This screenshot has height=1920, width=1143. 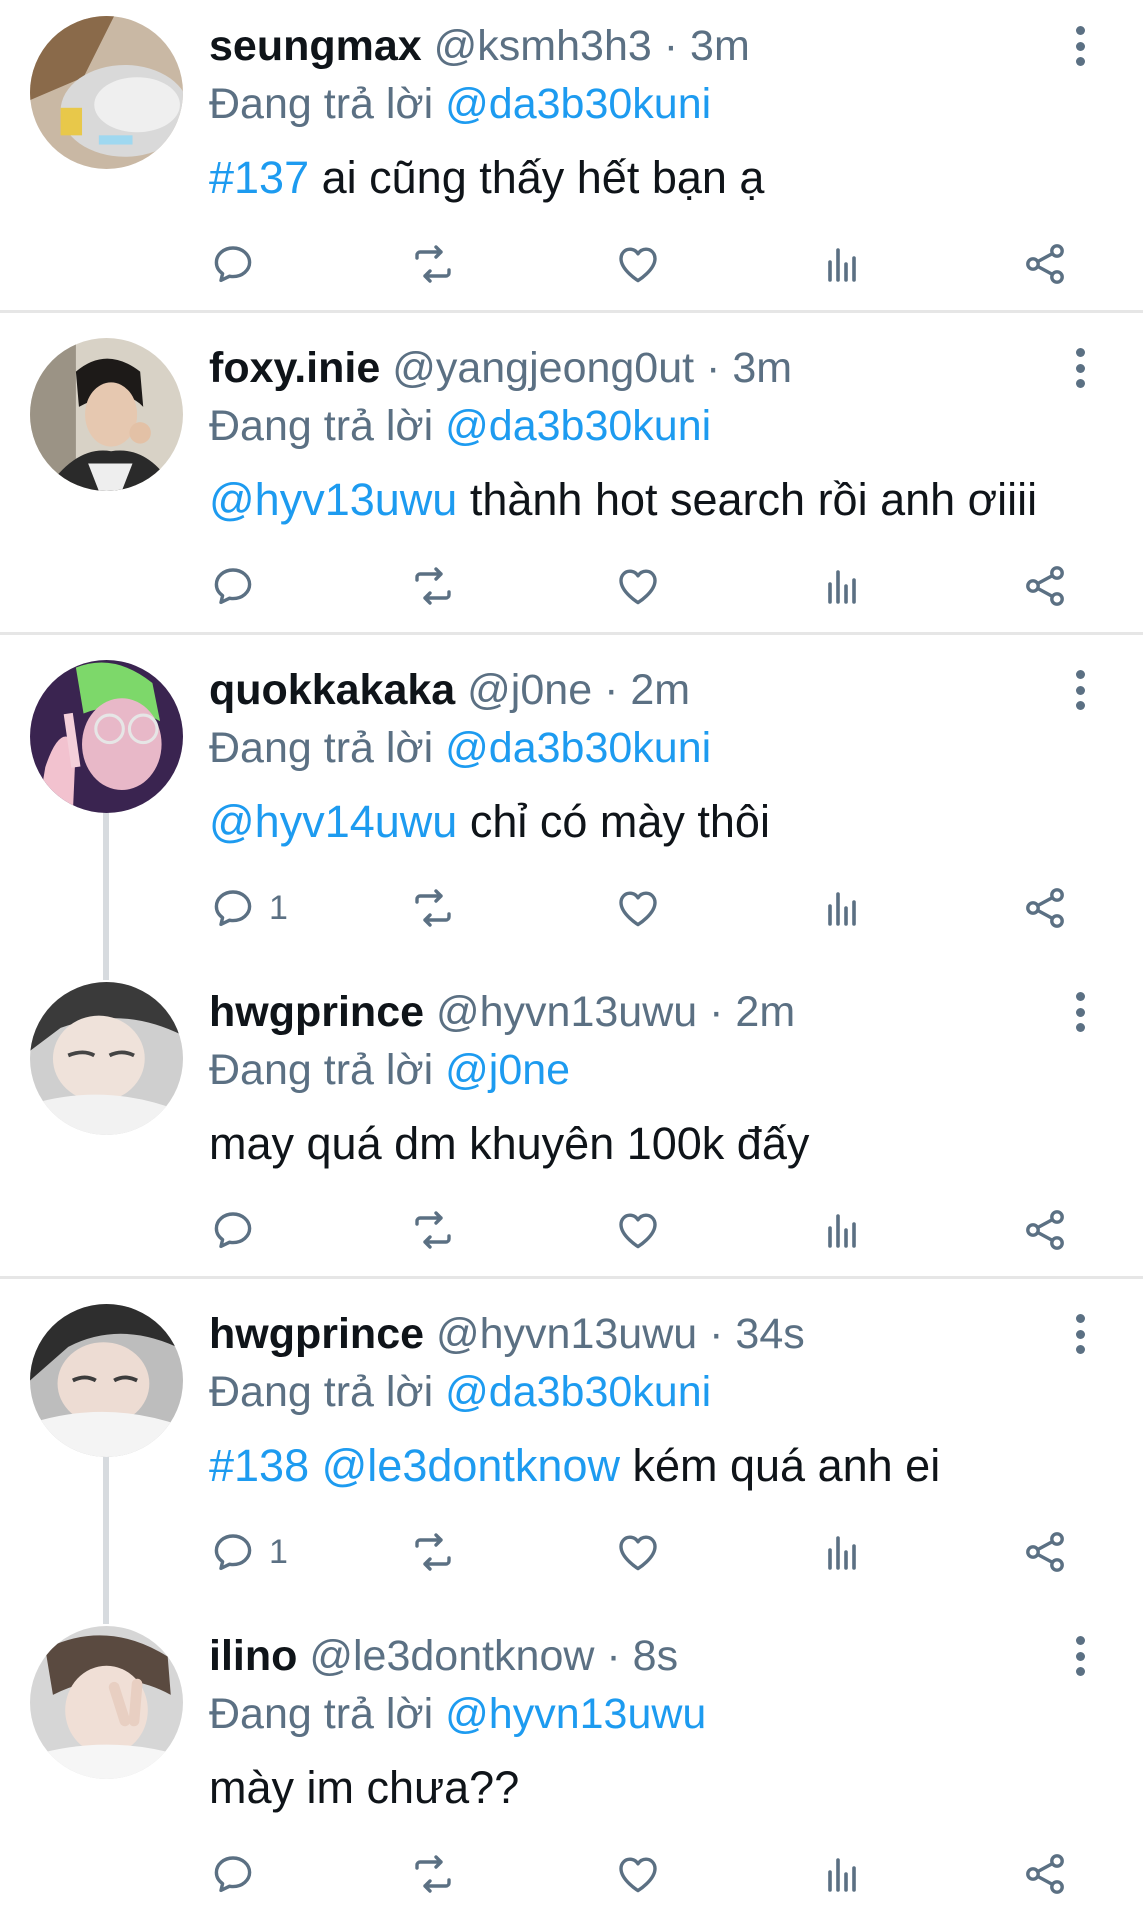 I want to click on display-name: foxy.inie, so click(x=294, y=368).